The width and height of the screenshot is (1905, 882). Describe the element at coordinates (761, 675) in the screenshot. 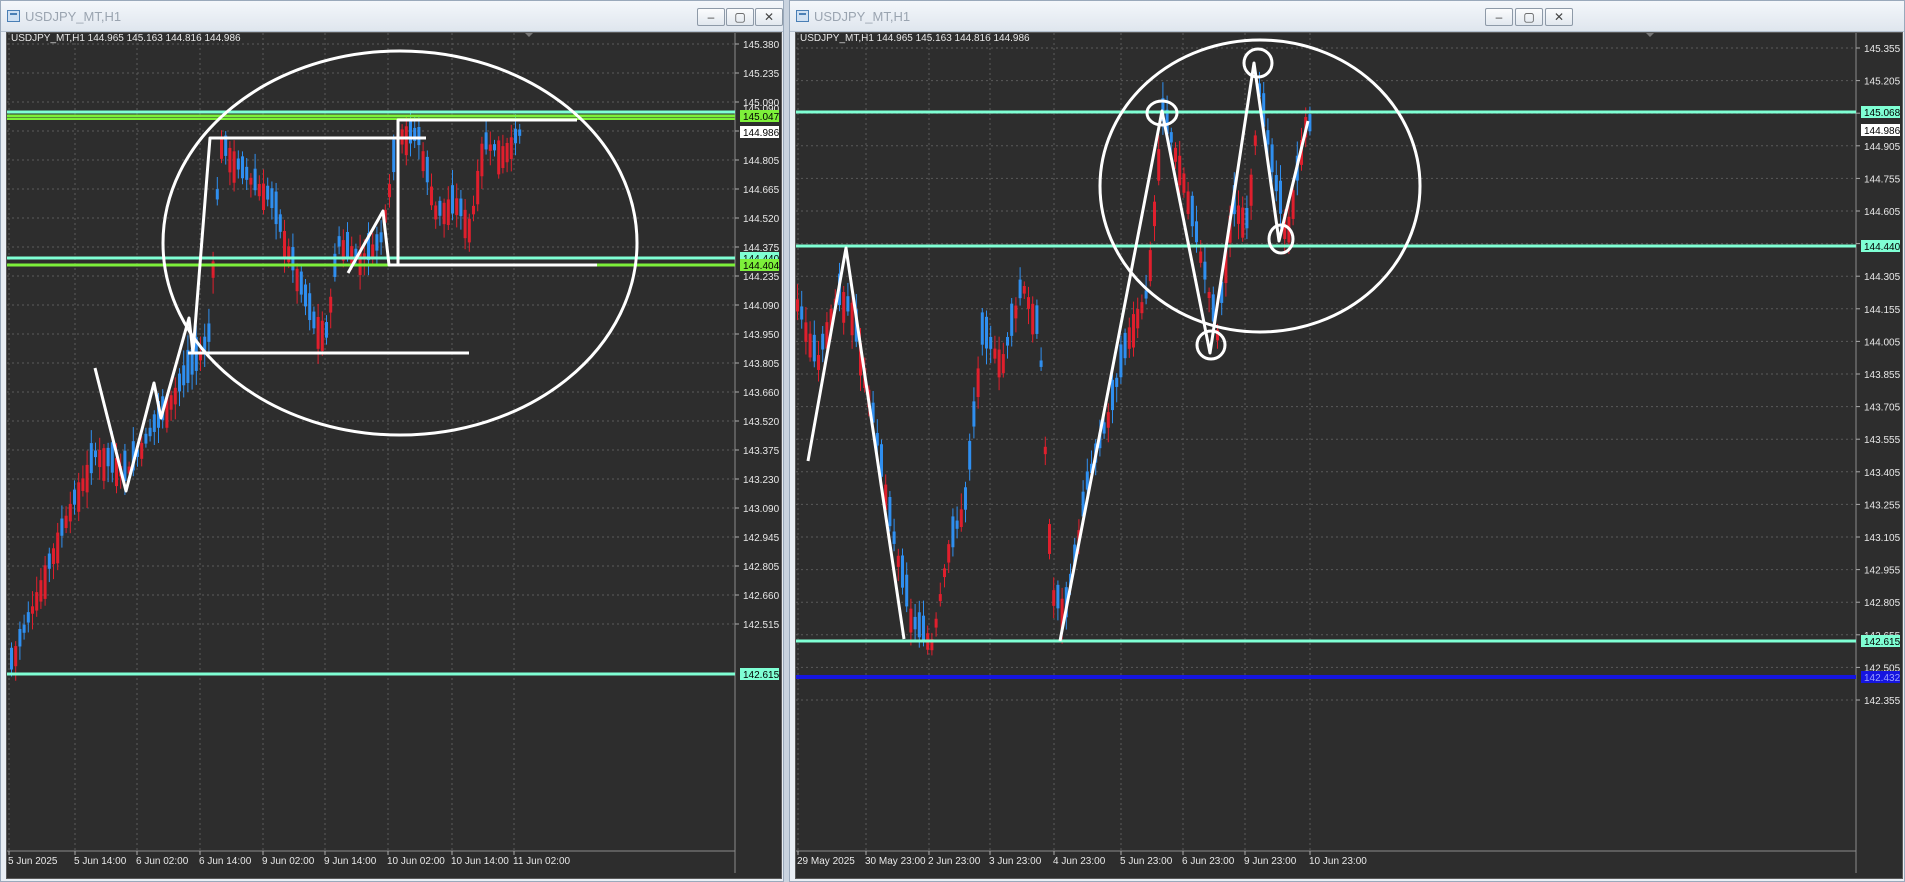

I see `price-tag-label: 142.615` at that location.